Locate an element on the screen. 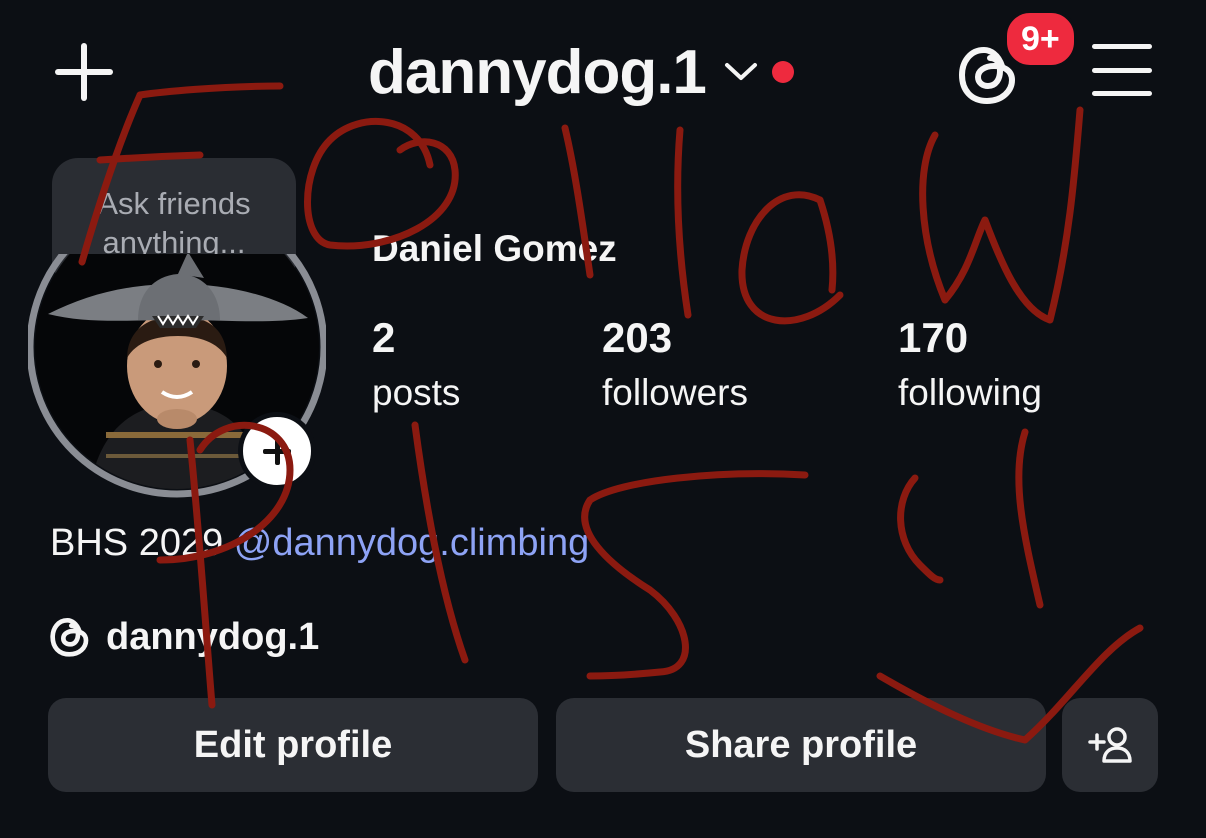  posts-stat: 2 posts is located at coordinates (416, 364).